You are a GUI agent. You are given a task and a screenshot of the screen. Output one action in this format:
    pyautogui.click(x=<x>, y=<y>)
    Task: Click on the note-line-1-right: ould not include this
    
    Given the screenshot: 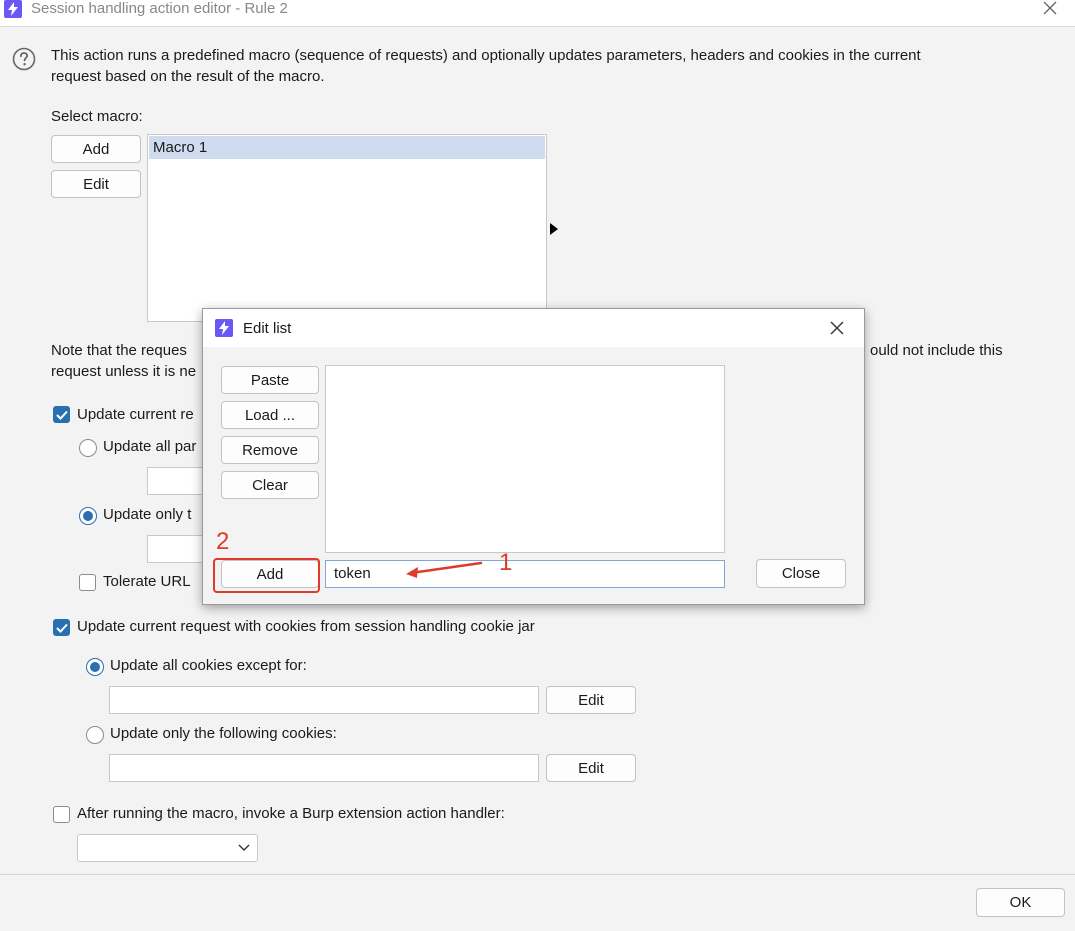 What is the action you would take?
    pyautogui.click(x=936, y=350)
    